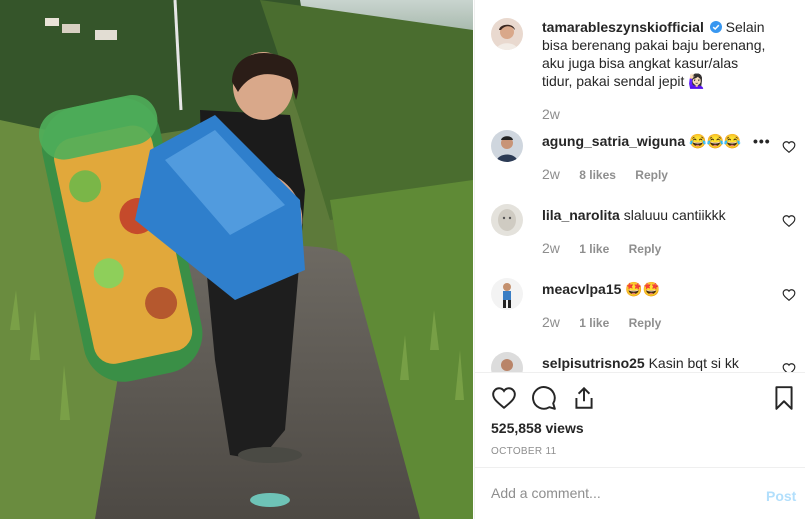  What do you see at coordinates (537, 428) in the screenshot?
I see `view-count: 525,858 views` at bounding box center [537, 428].